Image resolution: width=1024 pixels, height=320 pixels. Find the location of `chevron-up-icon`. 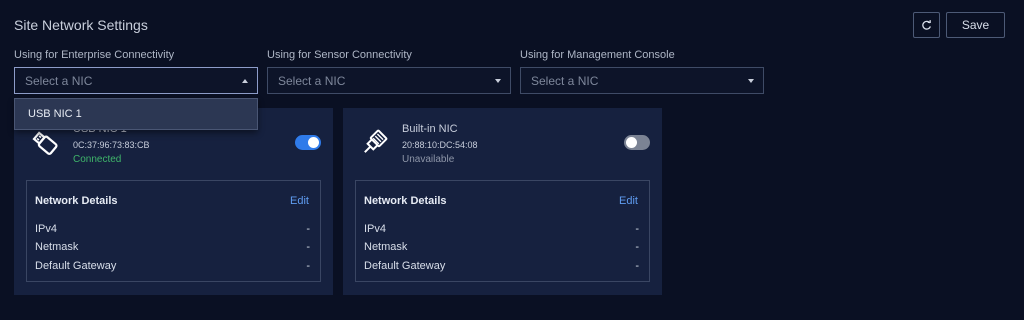

chevron-up-icon is located at coordinates (245, 81).